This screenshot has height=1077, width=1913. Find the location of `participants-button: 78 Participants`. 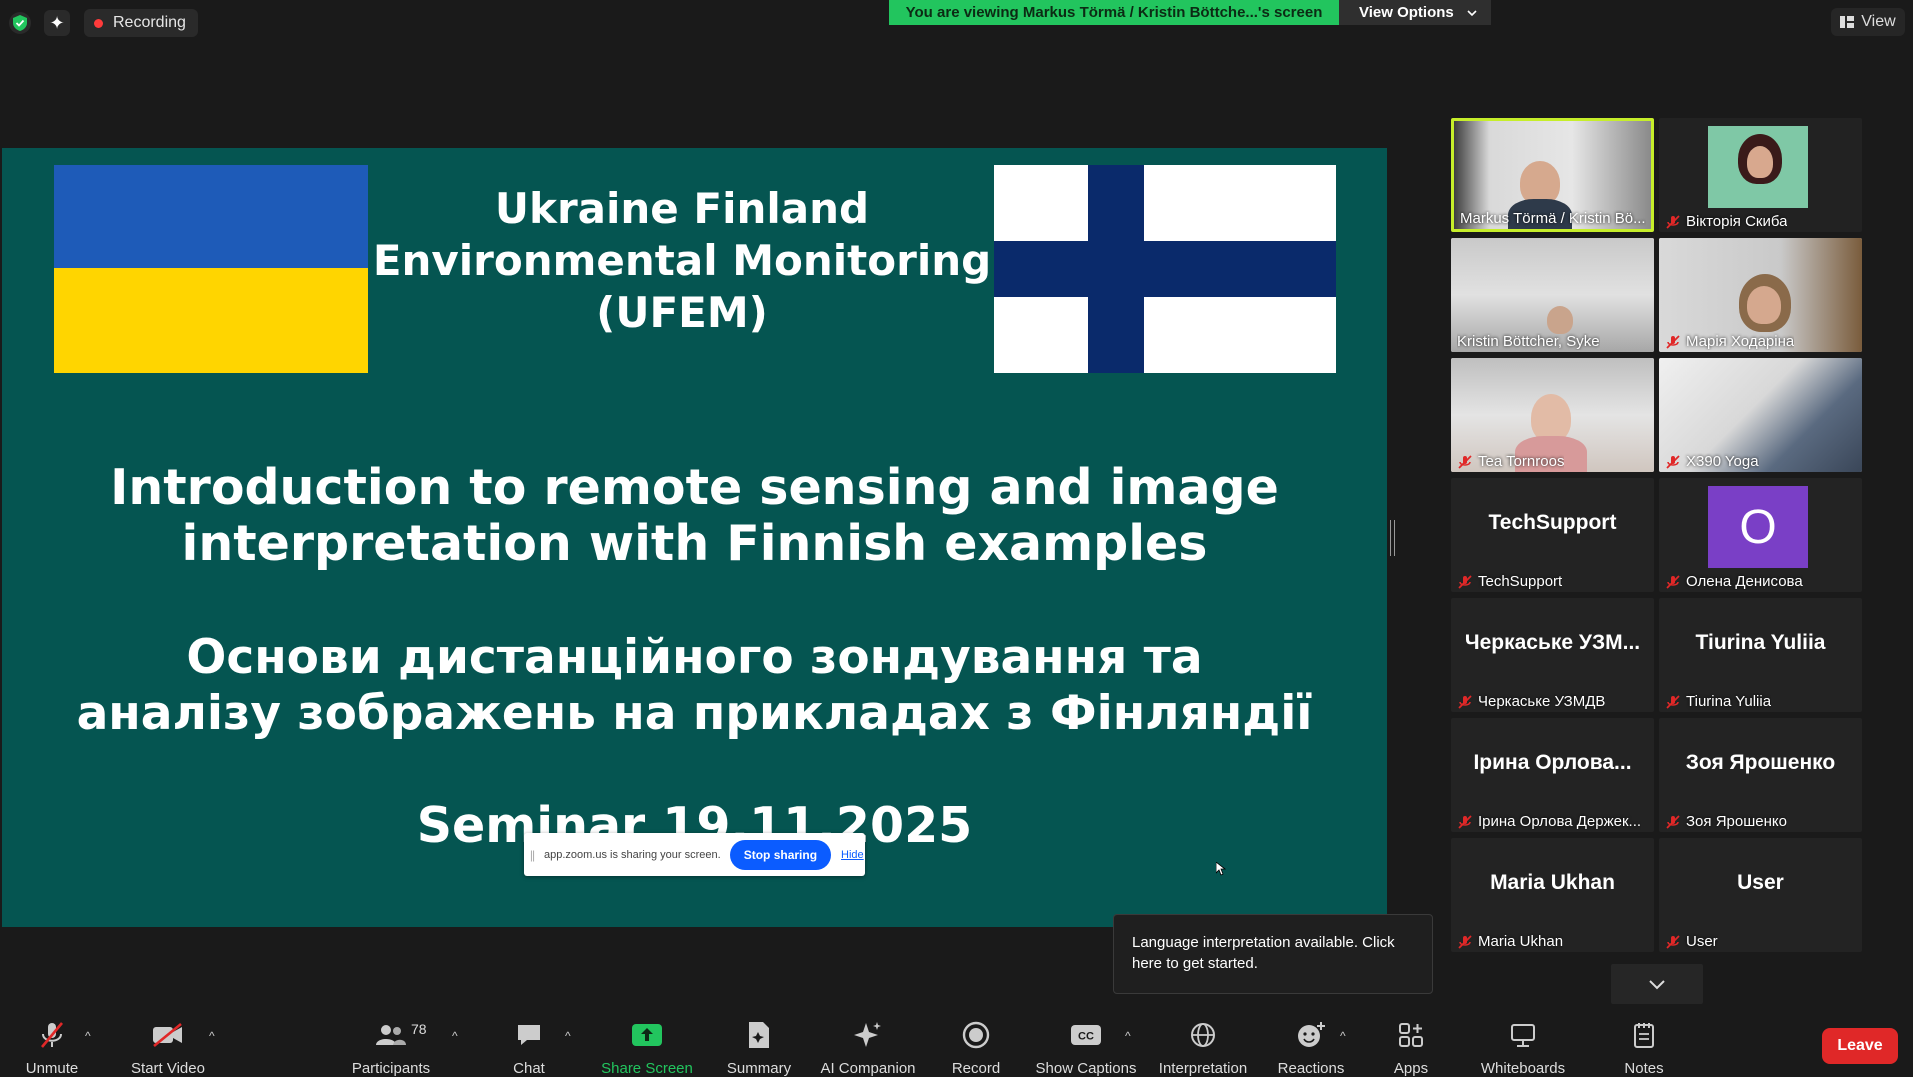

participants-button: 78 Participants is located at coordinates (391, 1041).